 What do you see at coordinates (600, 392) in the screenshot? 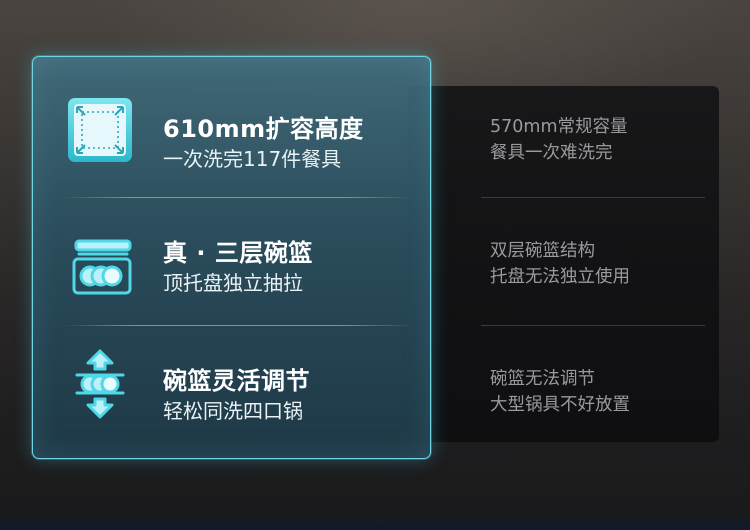
I see `comparison-item-adjust: 碗篮无法调节 大型锅具不好放置` at bounding box center [600, 392].